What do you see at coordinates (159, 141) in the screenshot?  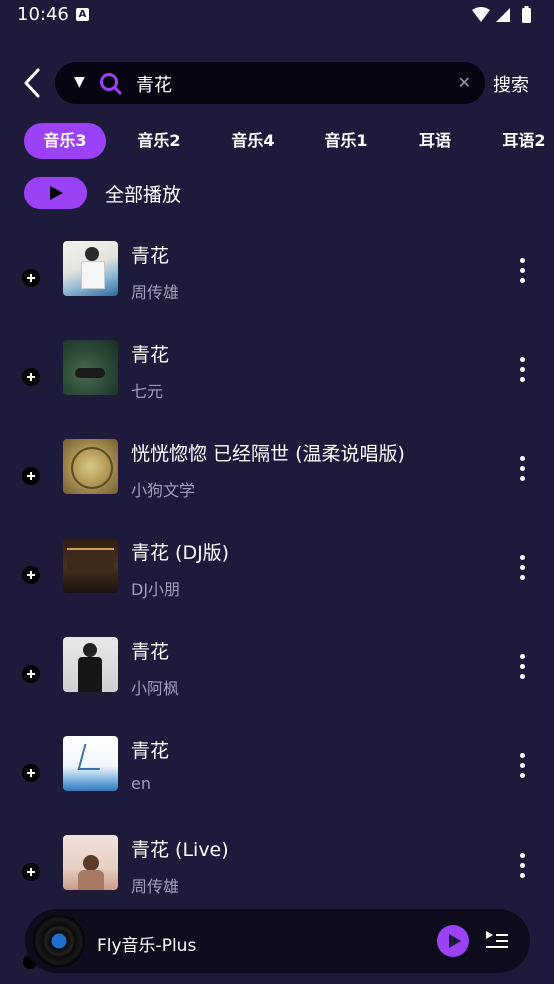 I see `tab-music2: 音乐2` at bounding box center [159, 141].